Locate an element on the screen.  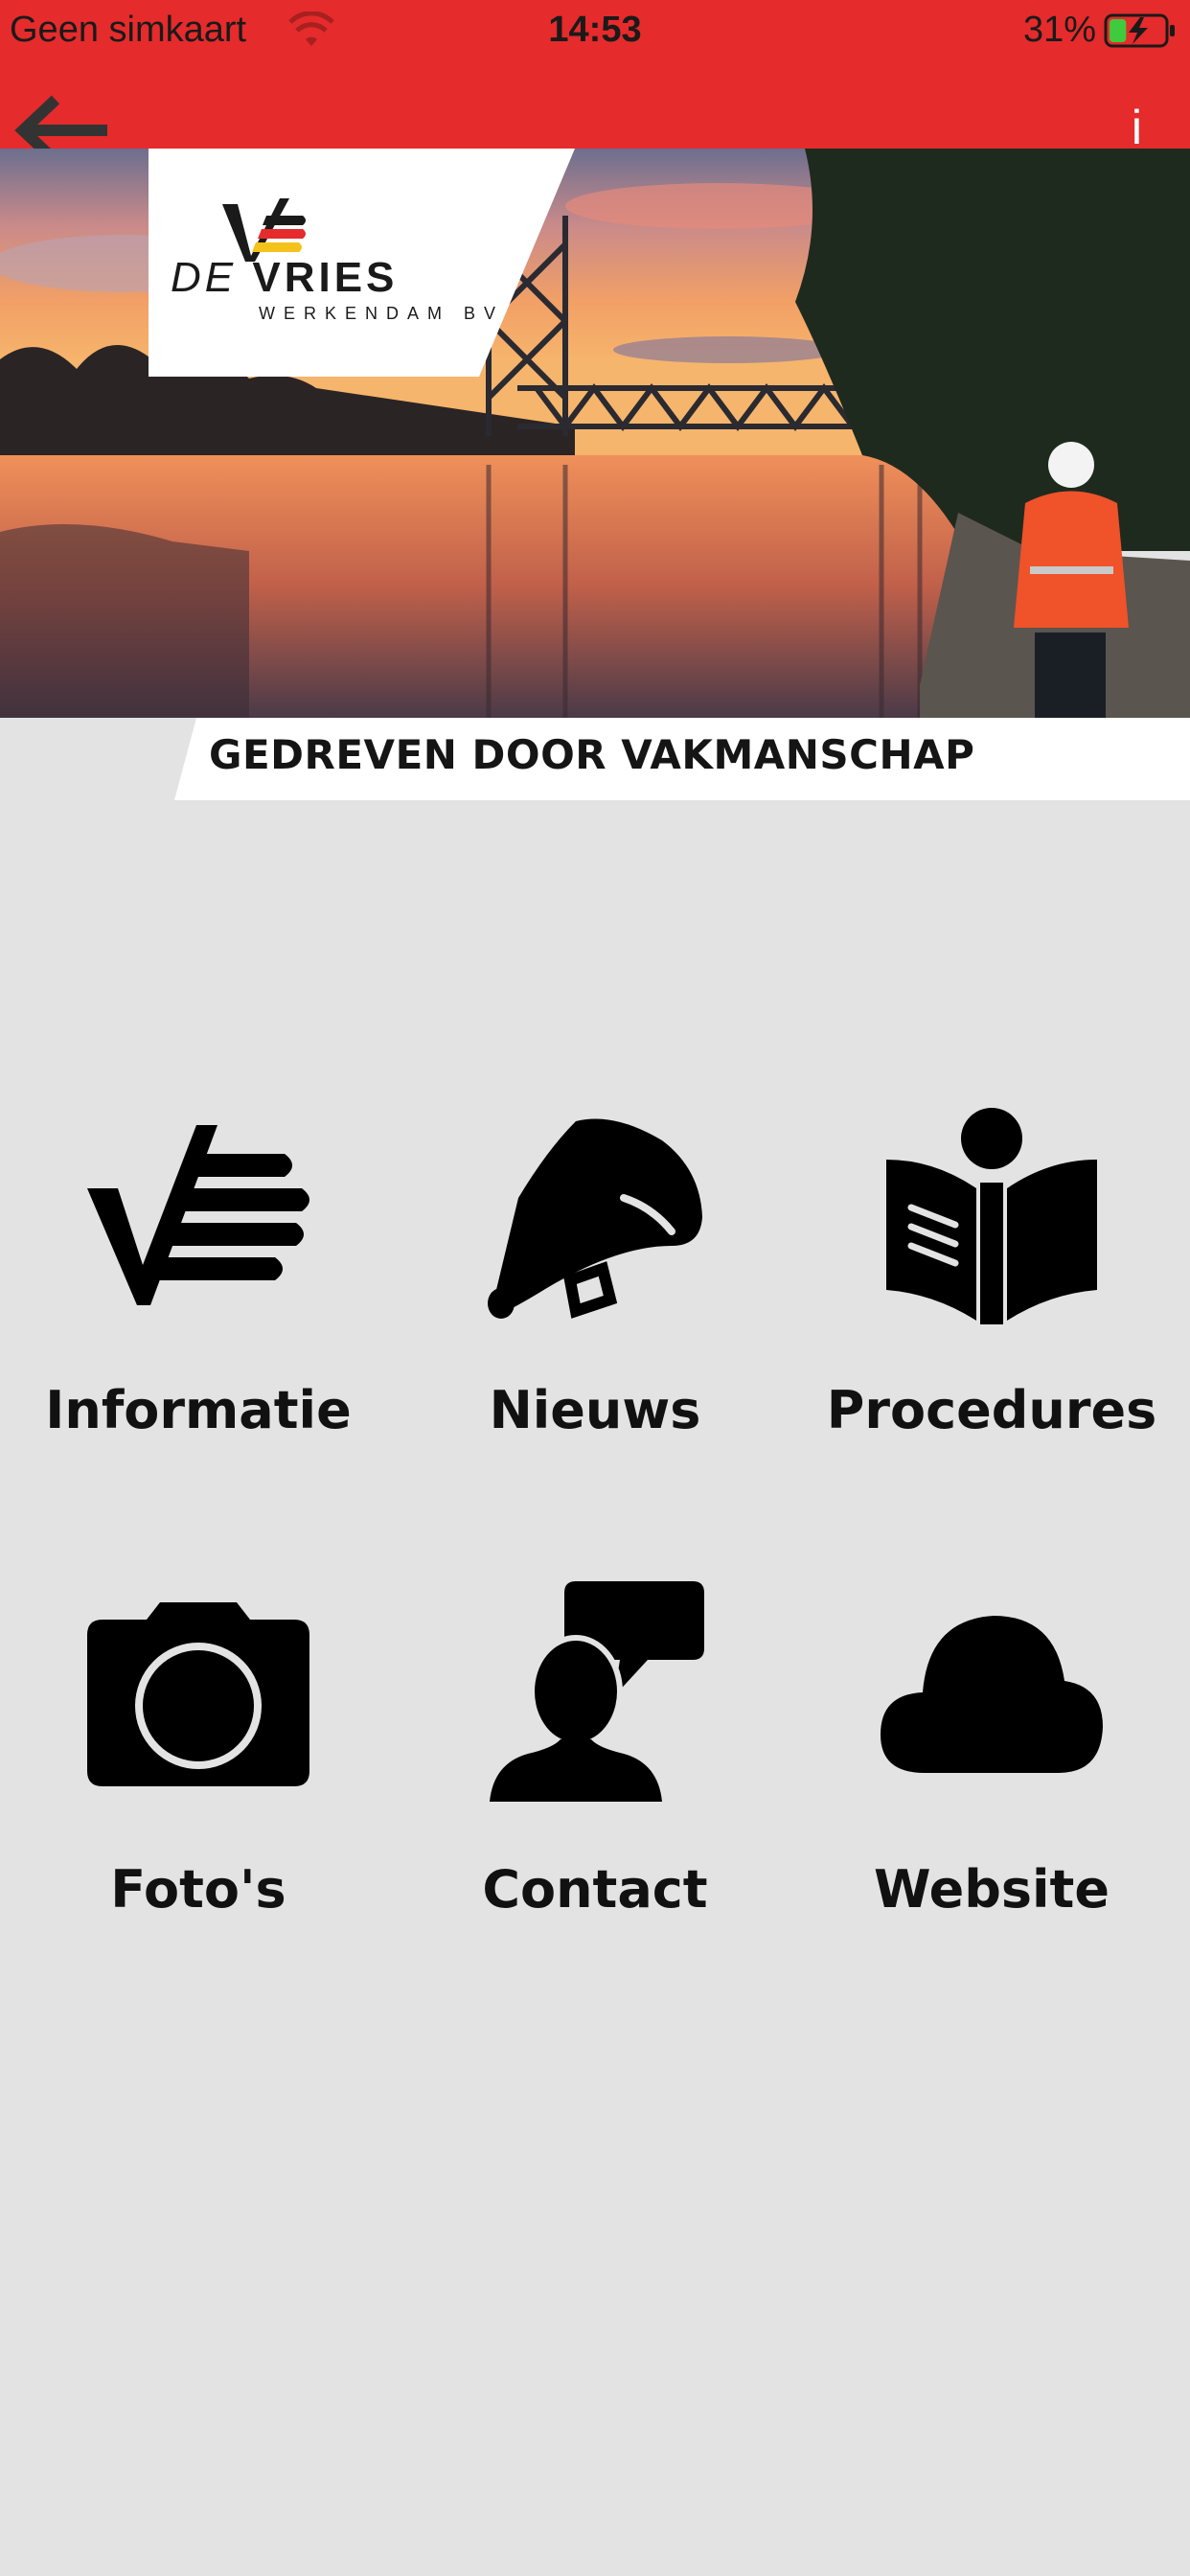
menu-item-procedures: Procedures is located at coordinates (991, 1303).